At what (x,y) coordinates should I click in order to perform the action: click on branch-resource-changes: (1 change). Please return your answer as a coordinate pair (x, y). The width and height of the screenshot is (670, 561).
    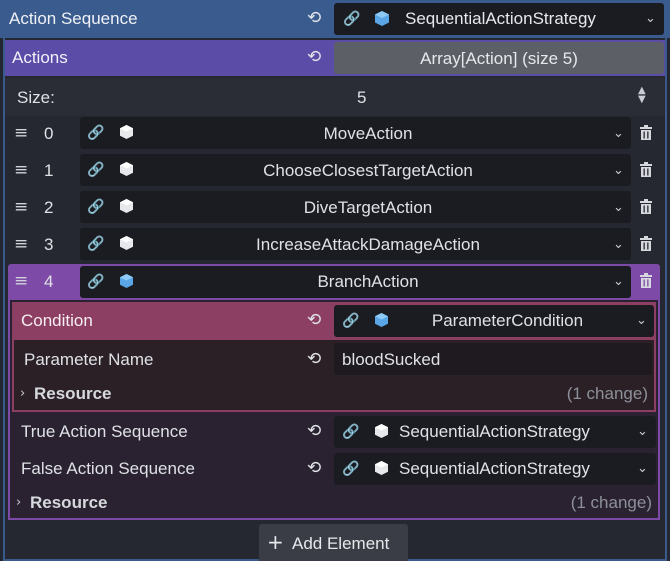
    Looking at the image, I should click on (611, 502).